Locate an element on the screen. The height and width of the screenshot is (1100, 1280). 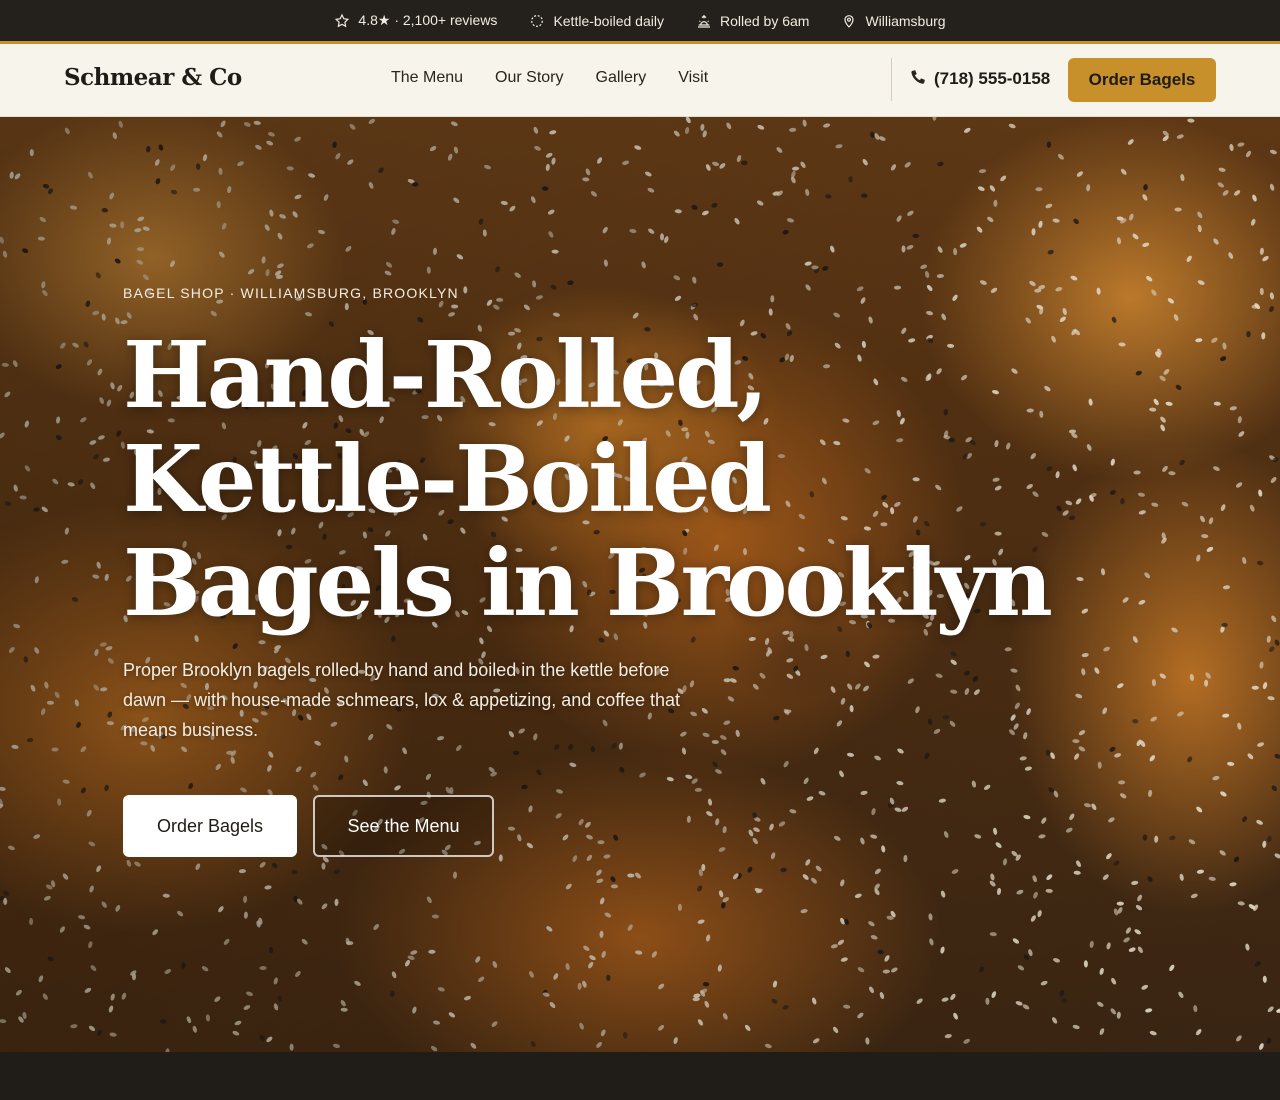
star-outline-icon is located at coordinates (342, 20).